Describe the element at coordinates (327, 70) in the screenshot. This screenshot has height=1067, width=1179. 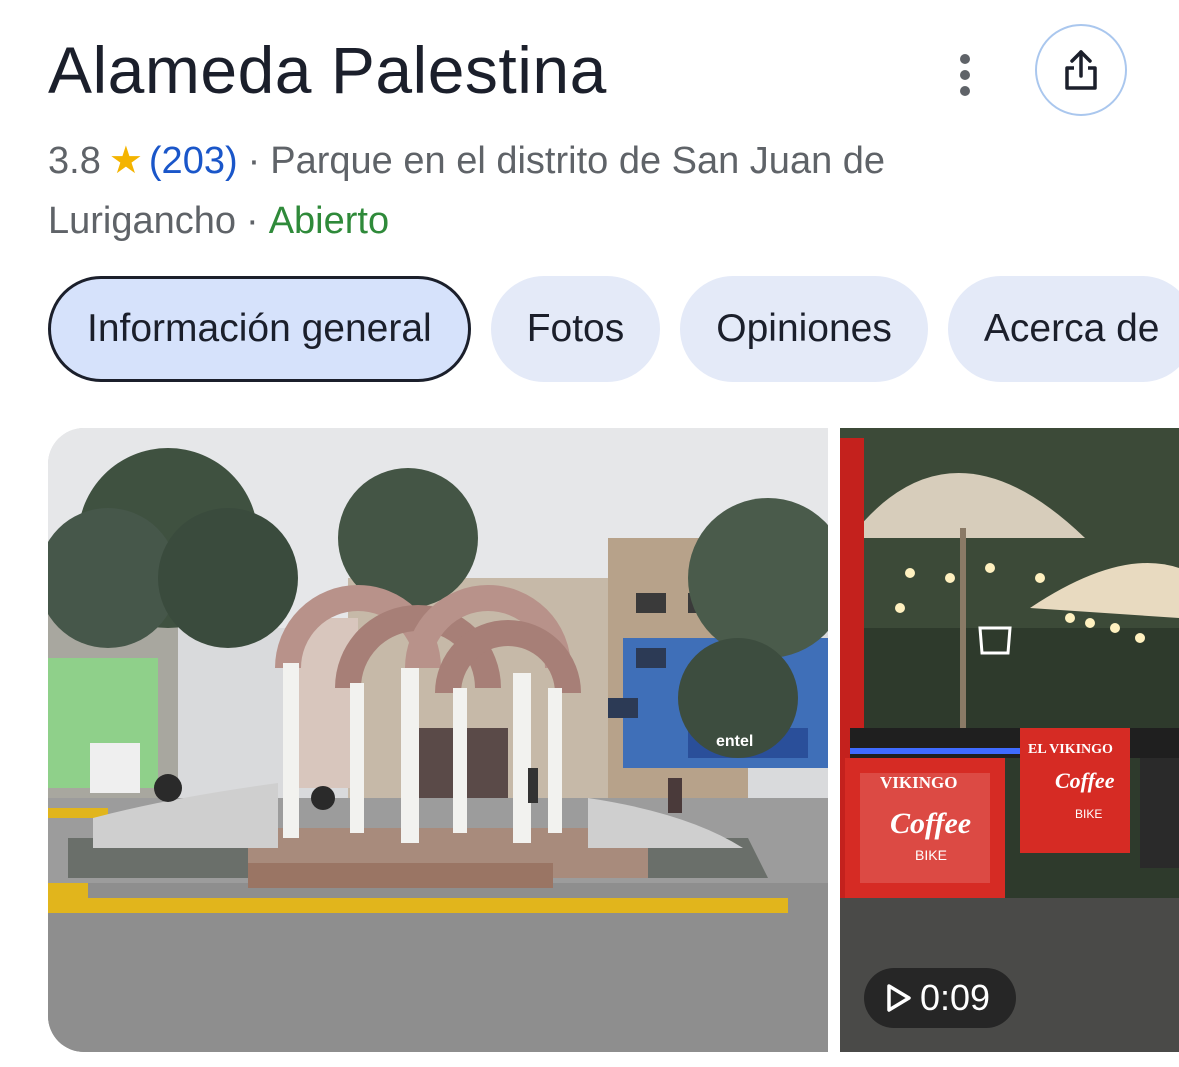
I see `place-title: Alameda Palestina` at that location.